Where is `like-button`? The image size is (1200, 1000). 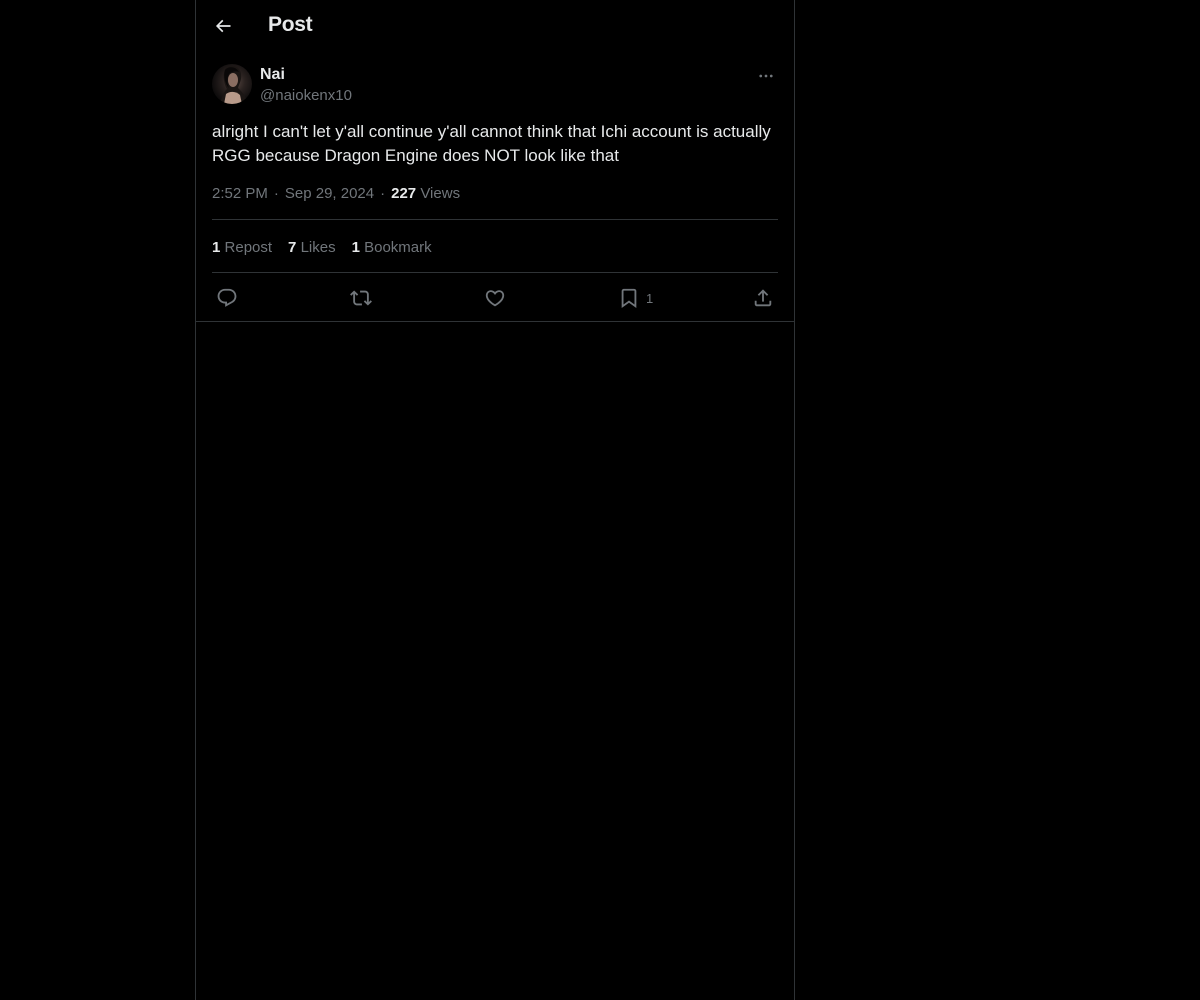
like-button is located at coordinates (495, 298).